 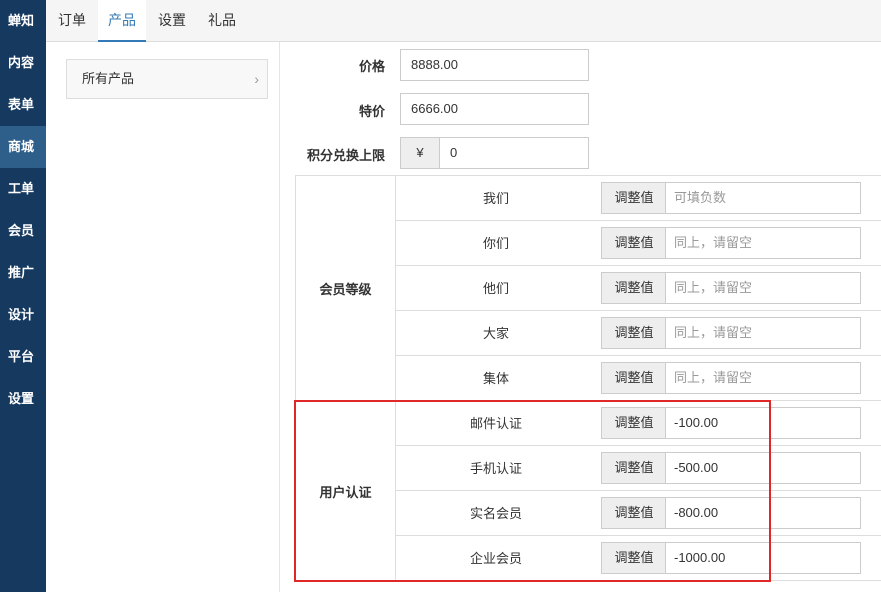 I want to click on table-row: 企业会员 调整值 -1000.00, so click(x=638, y=558).